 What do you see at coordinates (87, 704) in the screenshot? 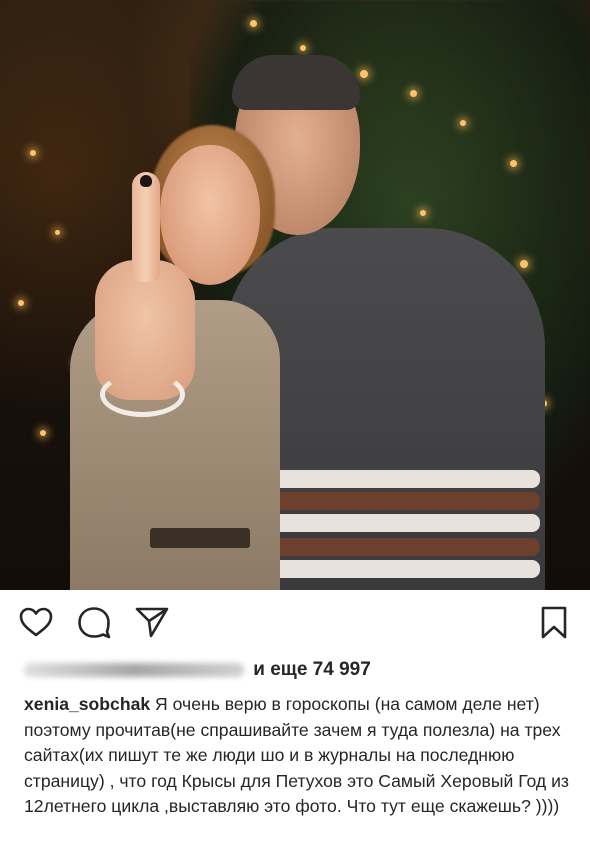
I see `username-link: xenia_sobchak` at bounding box center [87, 704].